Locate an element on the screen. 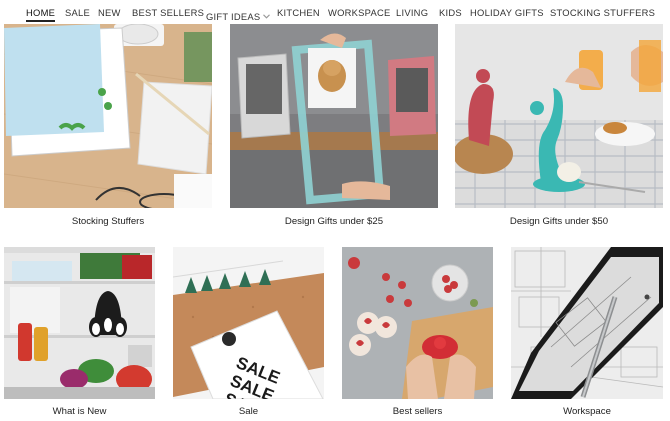  tile-caption: Stocking Stuffers is located at coordinates (108, 221).